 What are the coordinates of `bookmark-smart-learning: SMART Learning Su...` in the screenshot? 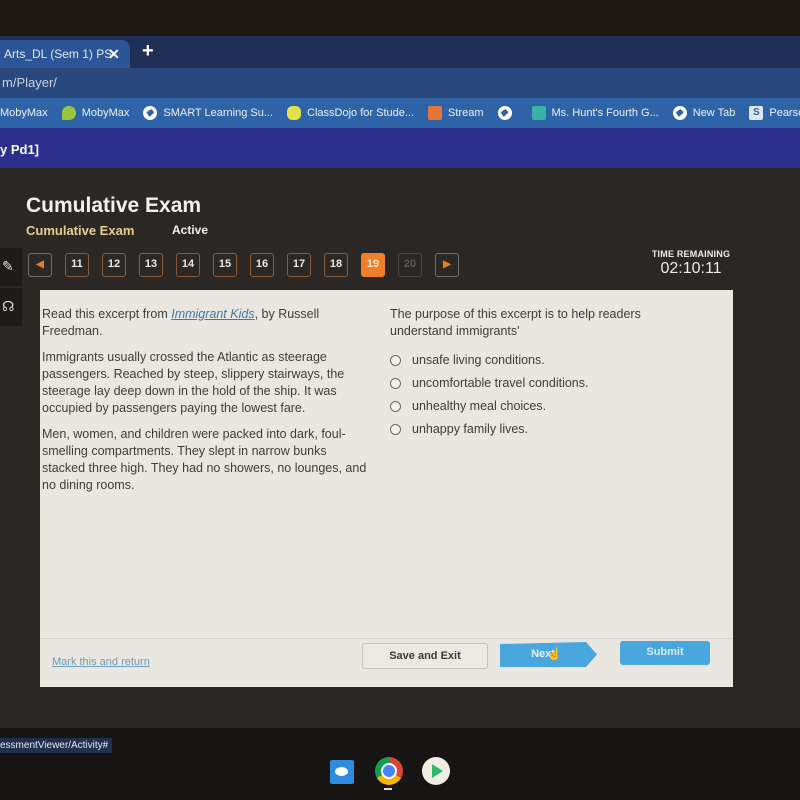 It's located at (208, 113).